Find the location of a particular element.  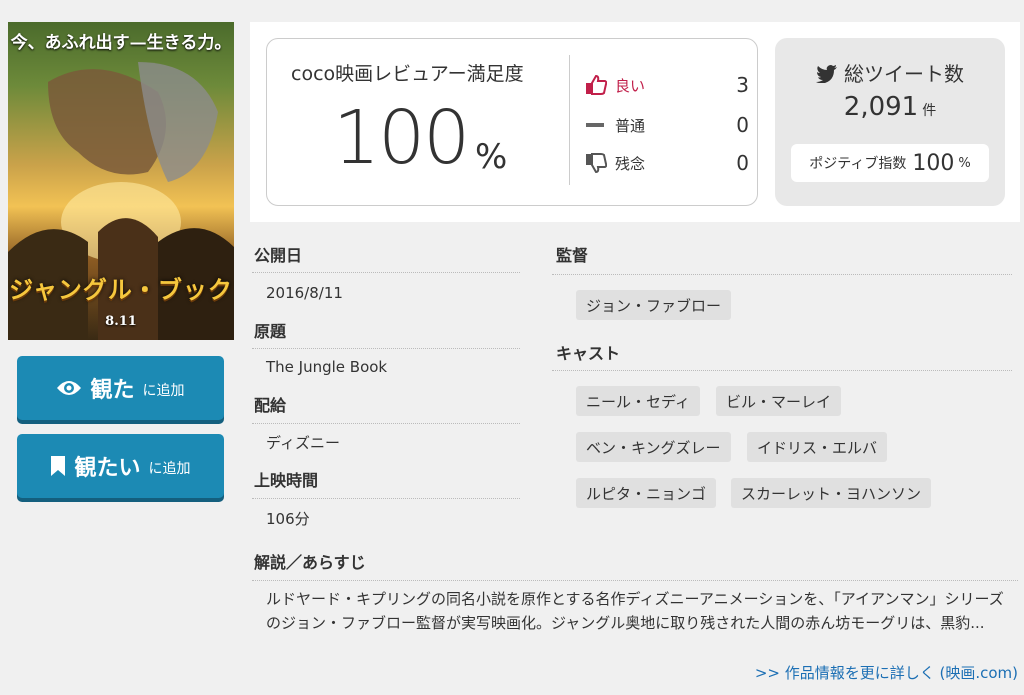

rating-box: coco映画レビュアー満足度 100 % 良い 3 普通 0 残念 0 is located at coordinates (512, 122).